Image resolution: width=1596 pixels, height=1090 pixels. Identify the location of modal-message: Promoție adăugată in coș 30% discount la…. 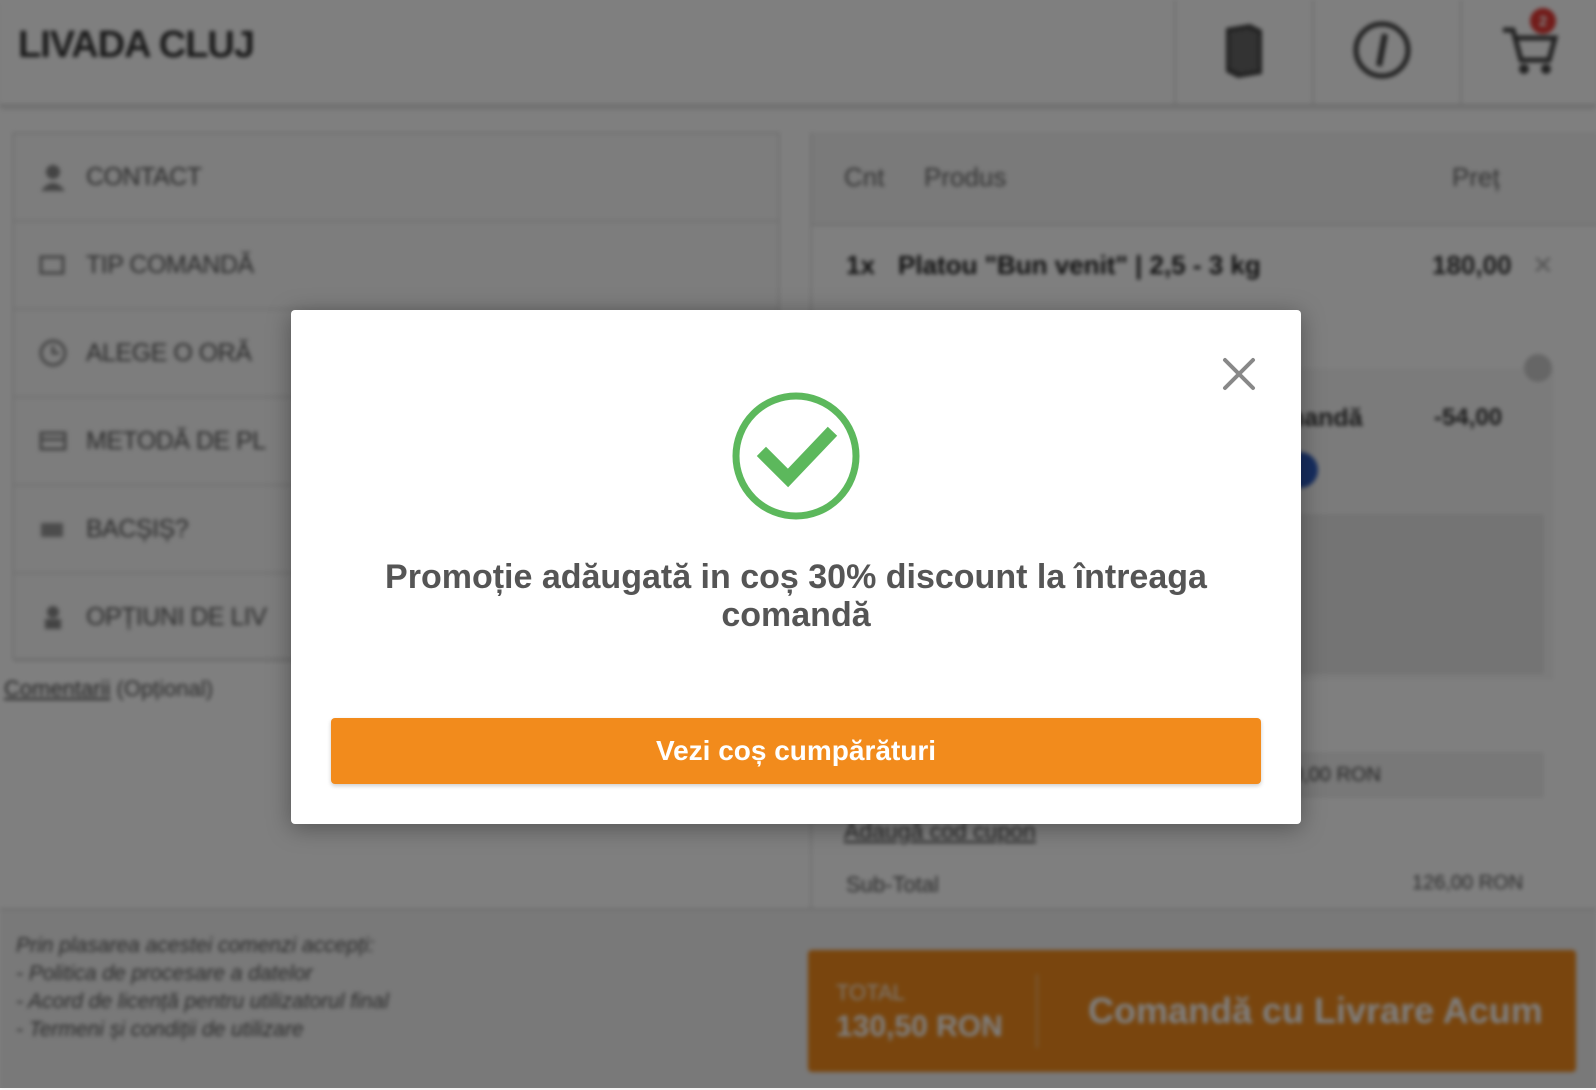
(796, 596).